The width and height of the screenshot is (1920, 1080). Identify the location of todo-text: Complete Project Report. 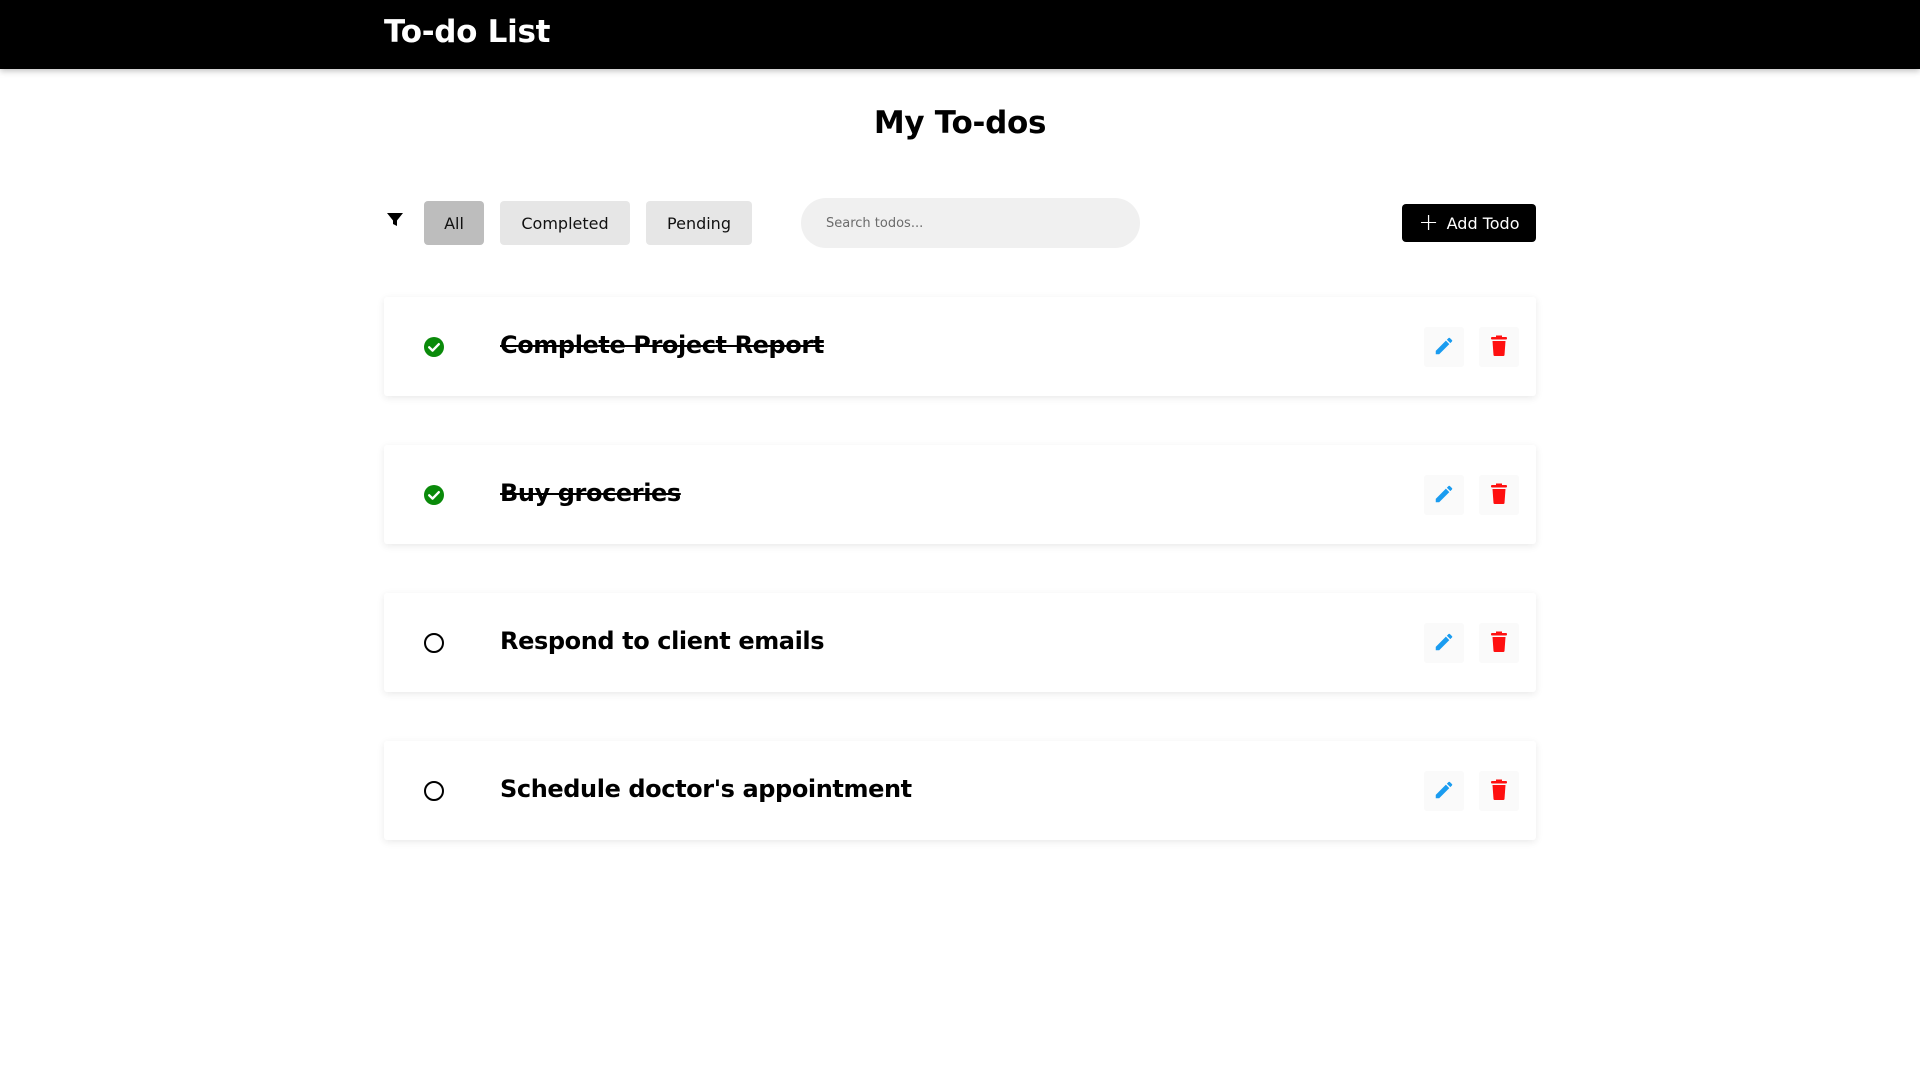
(662, 345).